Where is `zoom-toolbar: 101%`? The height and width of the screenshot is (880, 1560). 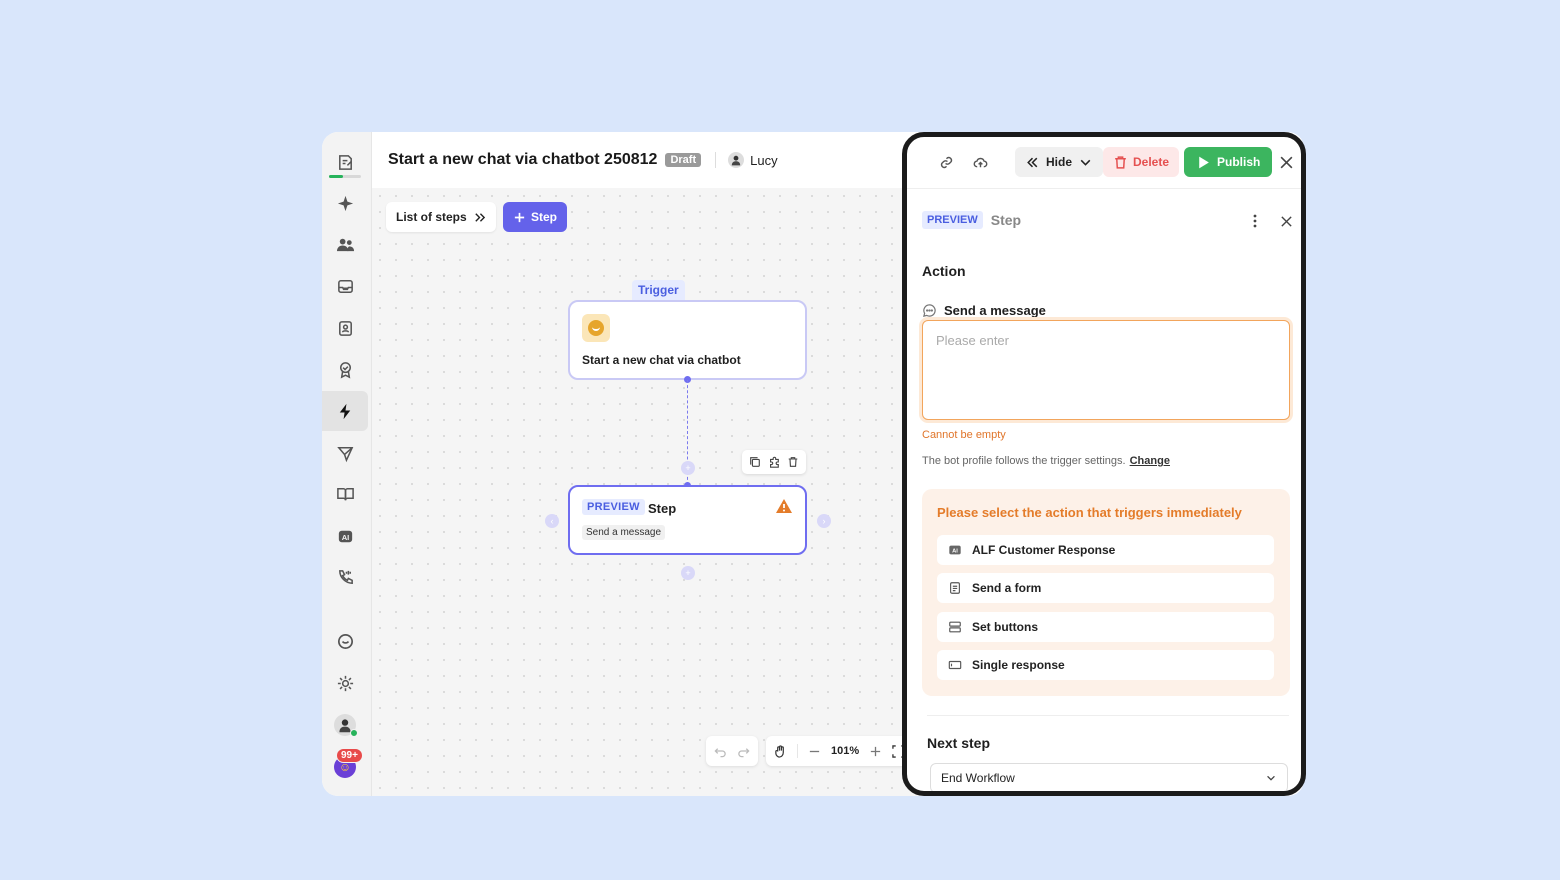 zoom-toolbar: 101% is located at coordinates (810, 751).